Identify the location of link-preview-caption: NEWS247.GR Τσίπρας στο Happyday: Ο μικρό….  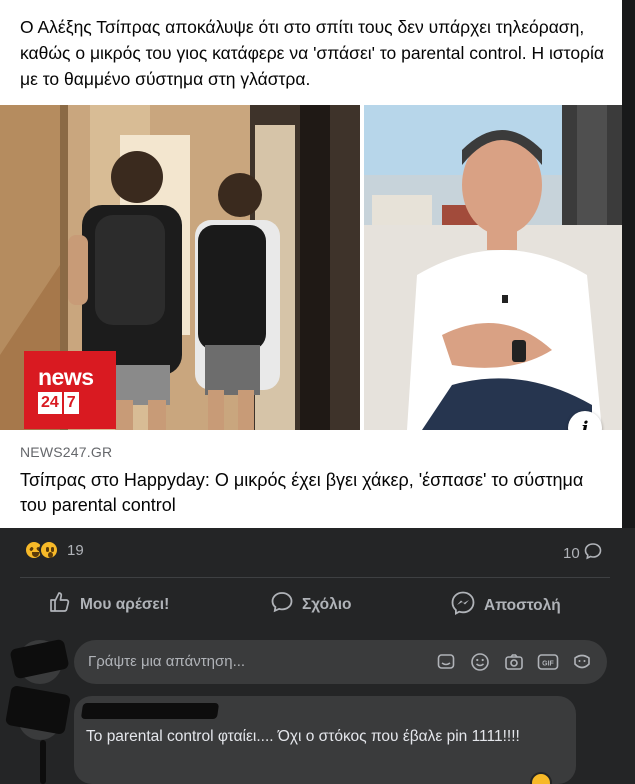
(311, 479).